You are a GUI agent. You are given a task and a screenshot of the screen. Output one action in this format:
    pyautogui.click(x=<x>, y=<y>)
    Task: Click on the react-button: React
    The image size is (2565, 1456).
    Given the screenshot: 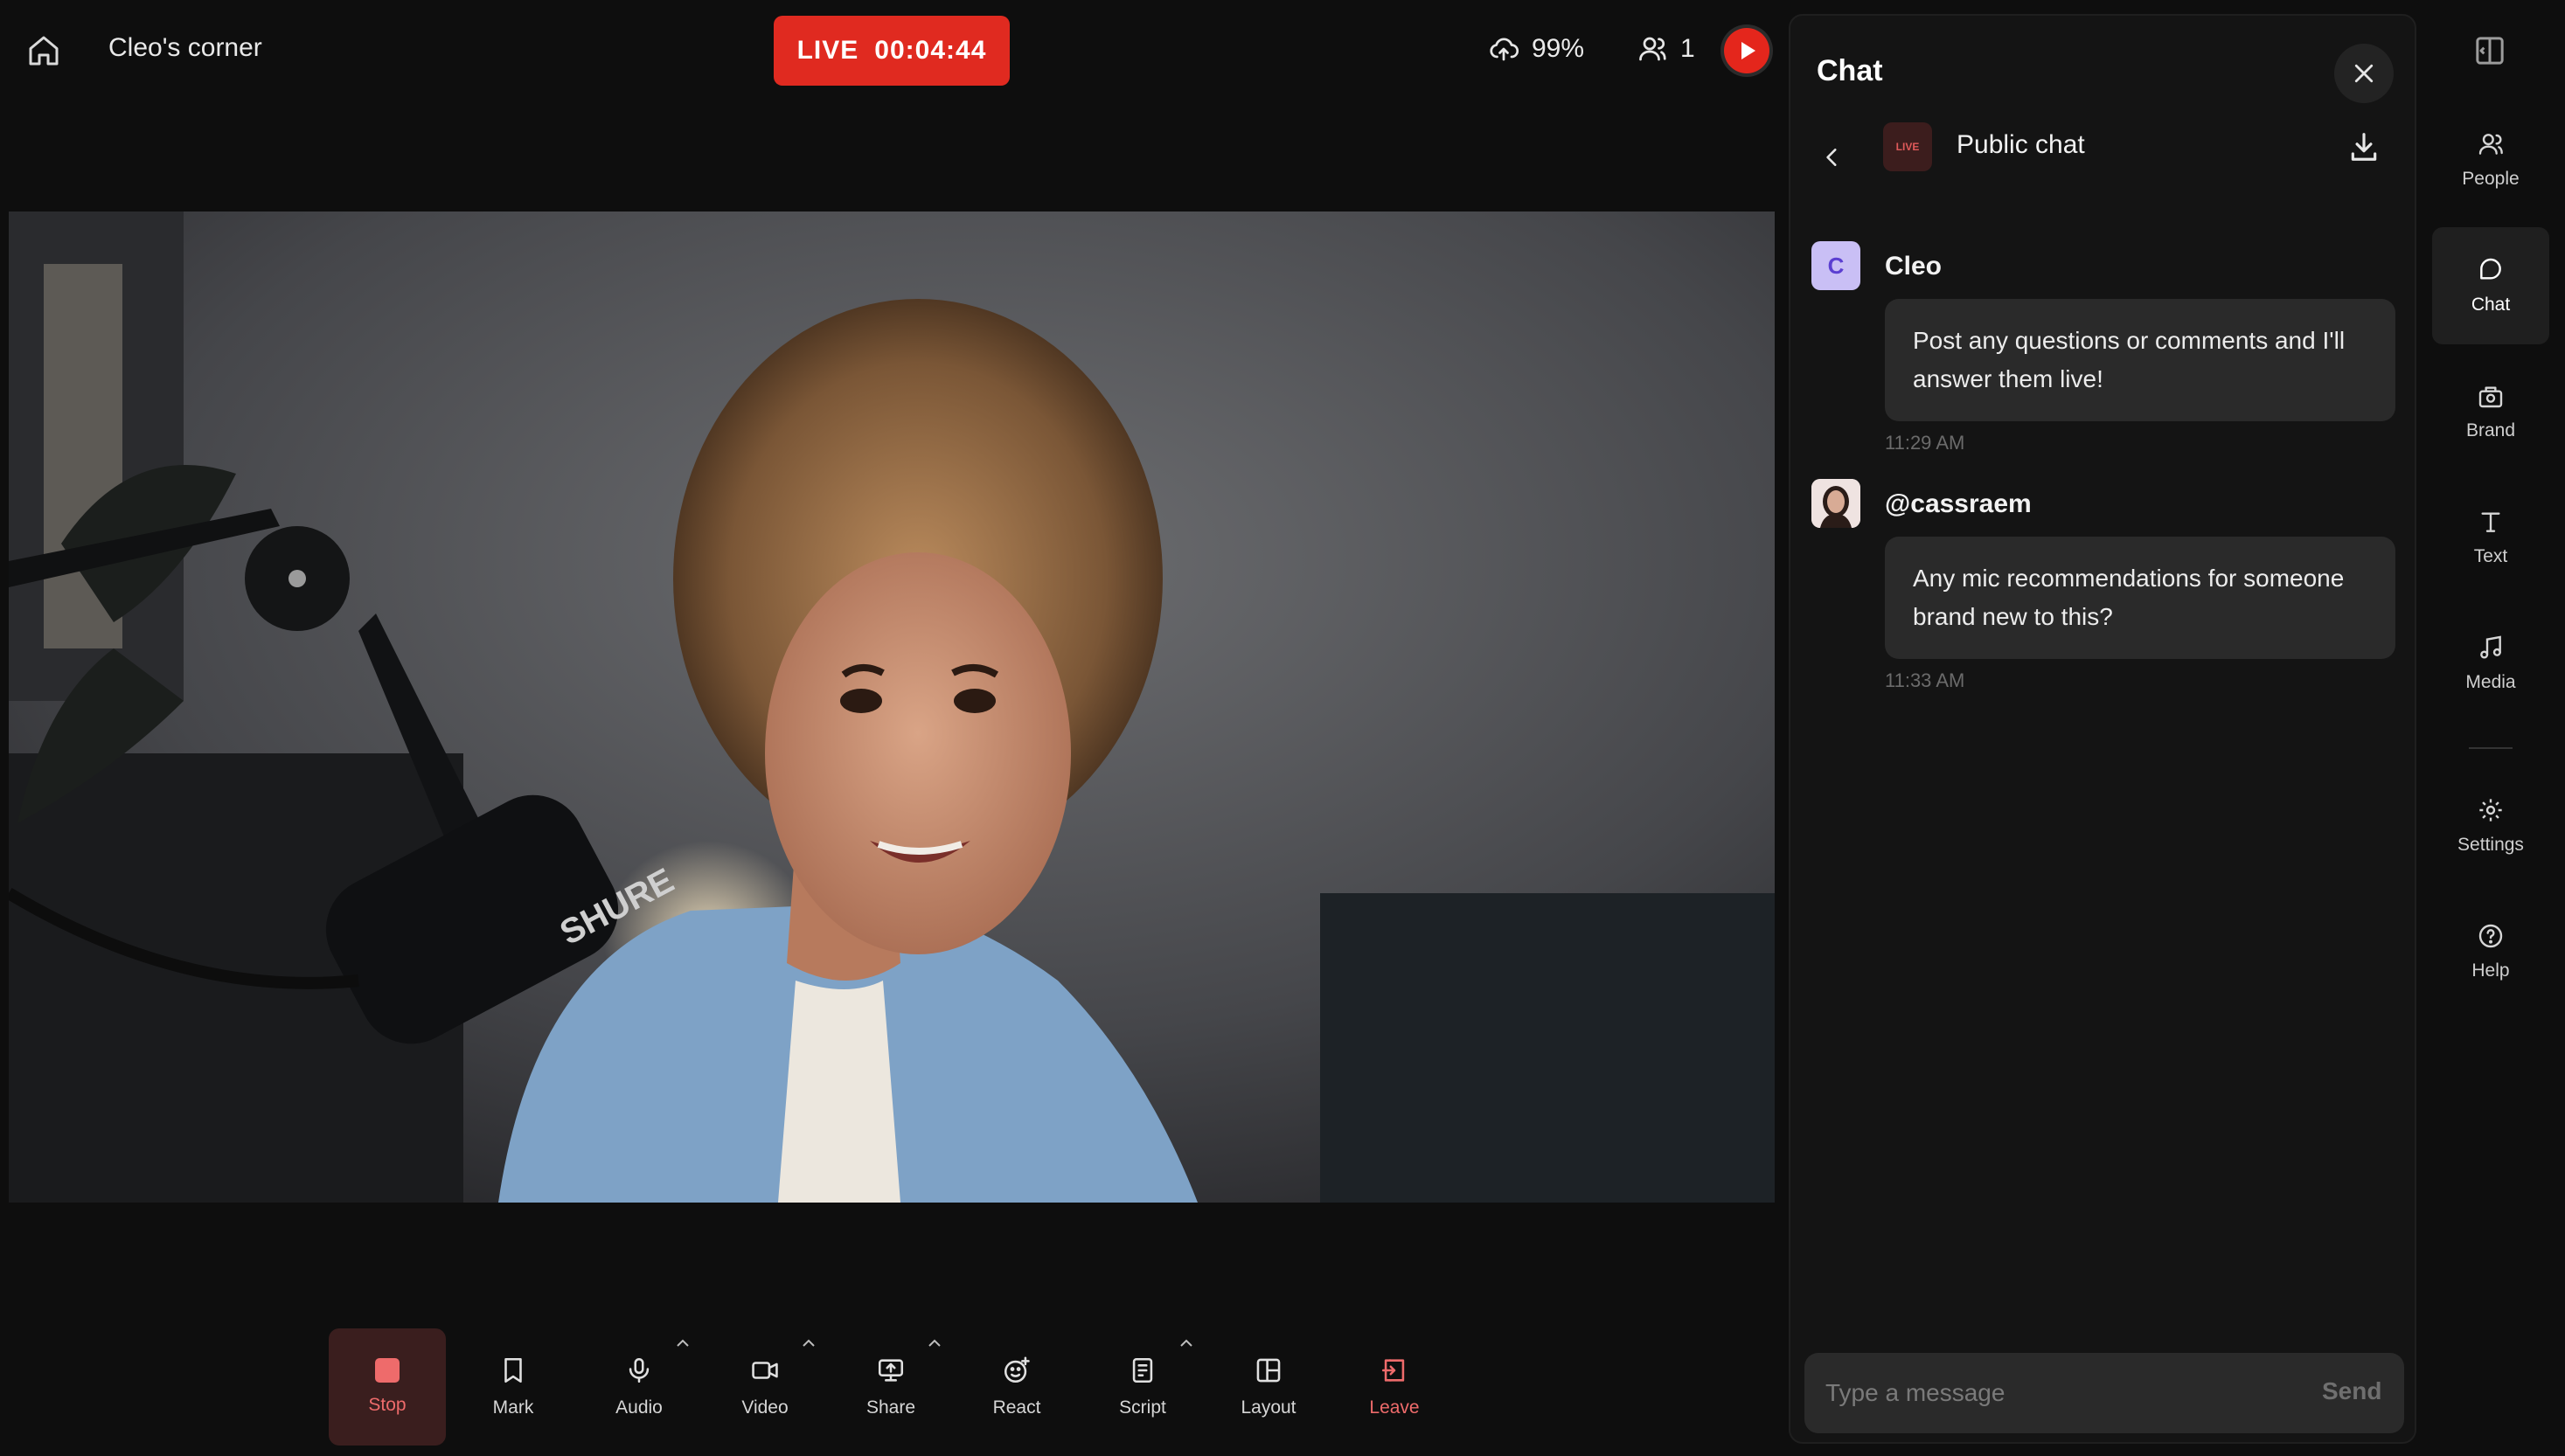 What is the action you would take?
    pyautogui.click(x=1016, y=1387)
    